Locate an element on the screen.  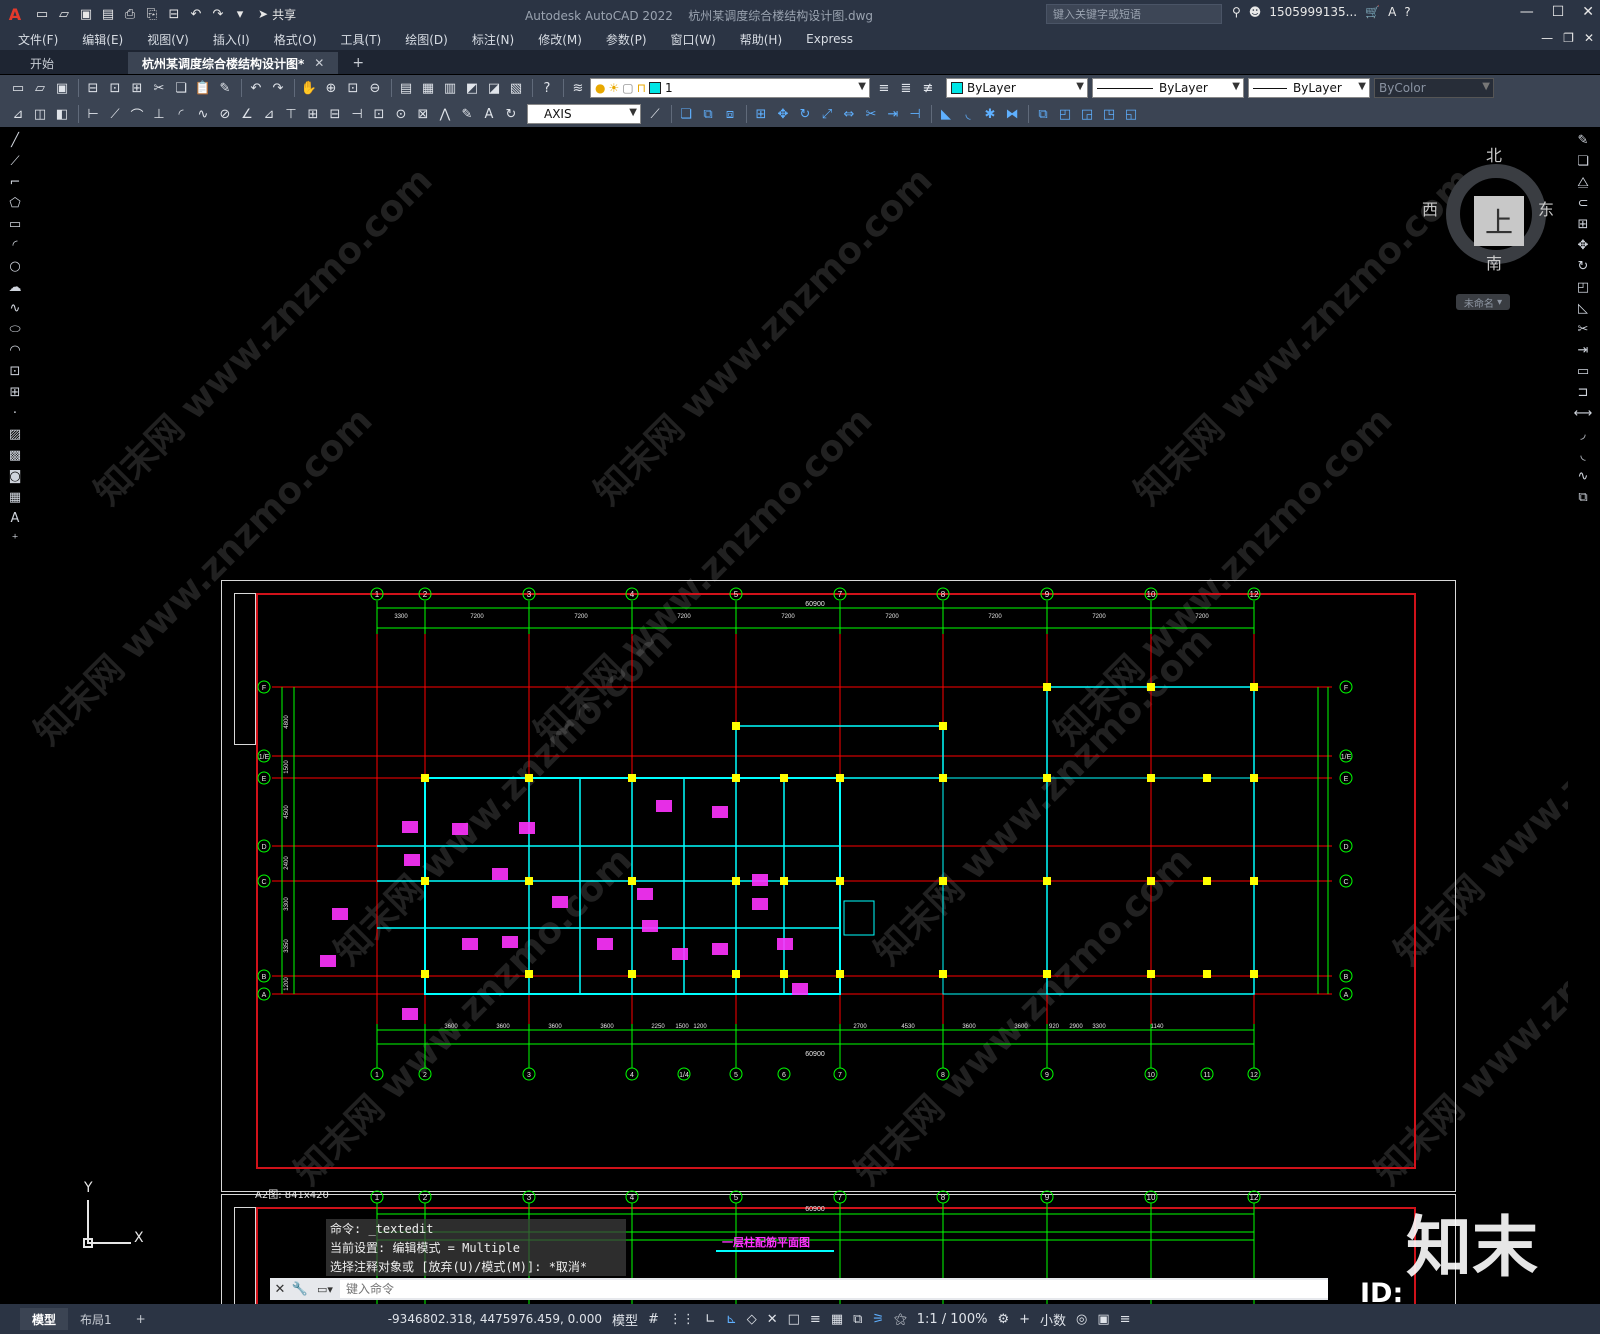
menu-draw: 绘图(D) is located at coordinates (426, 39).